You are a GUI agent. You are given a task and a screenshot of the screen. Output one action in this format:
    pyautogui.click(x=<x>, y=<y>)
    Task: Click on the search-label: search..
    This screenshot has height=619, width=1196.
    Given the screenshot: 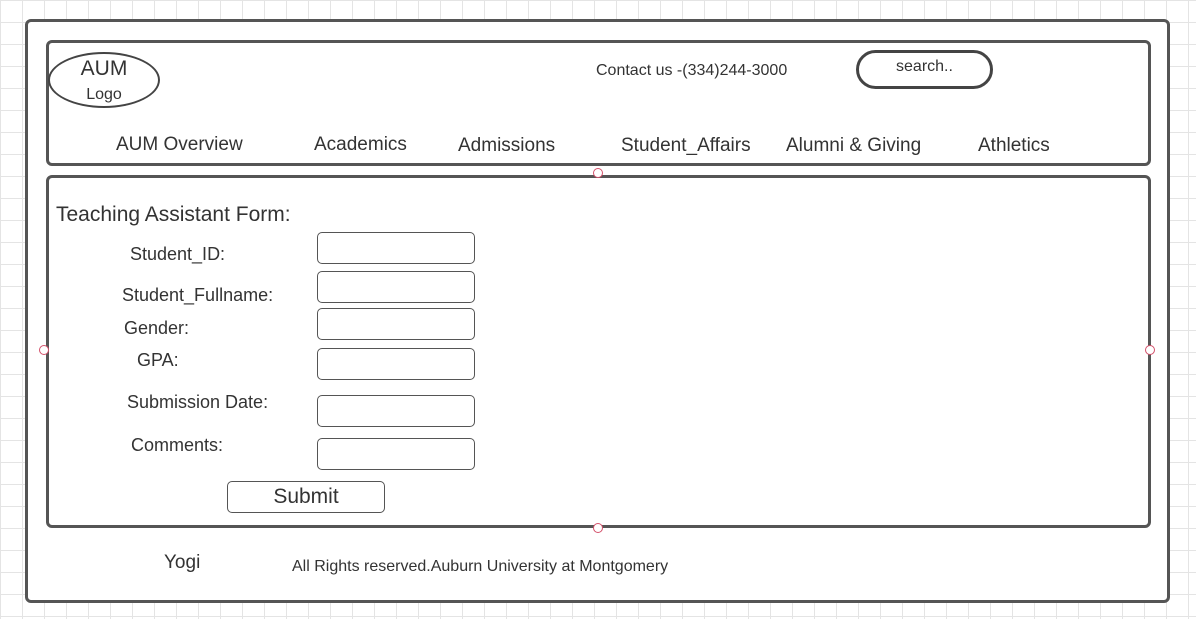 What is the action you would take?
    pyautogui.click(x=924, y=66)
    